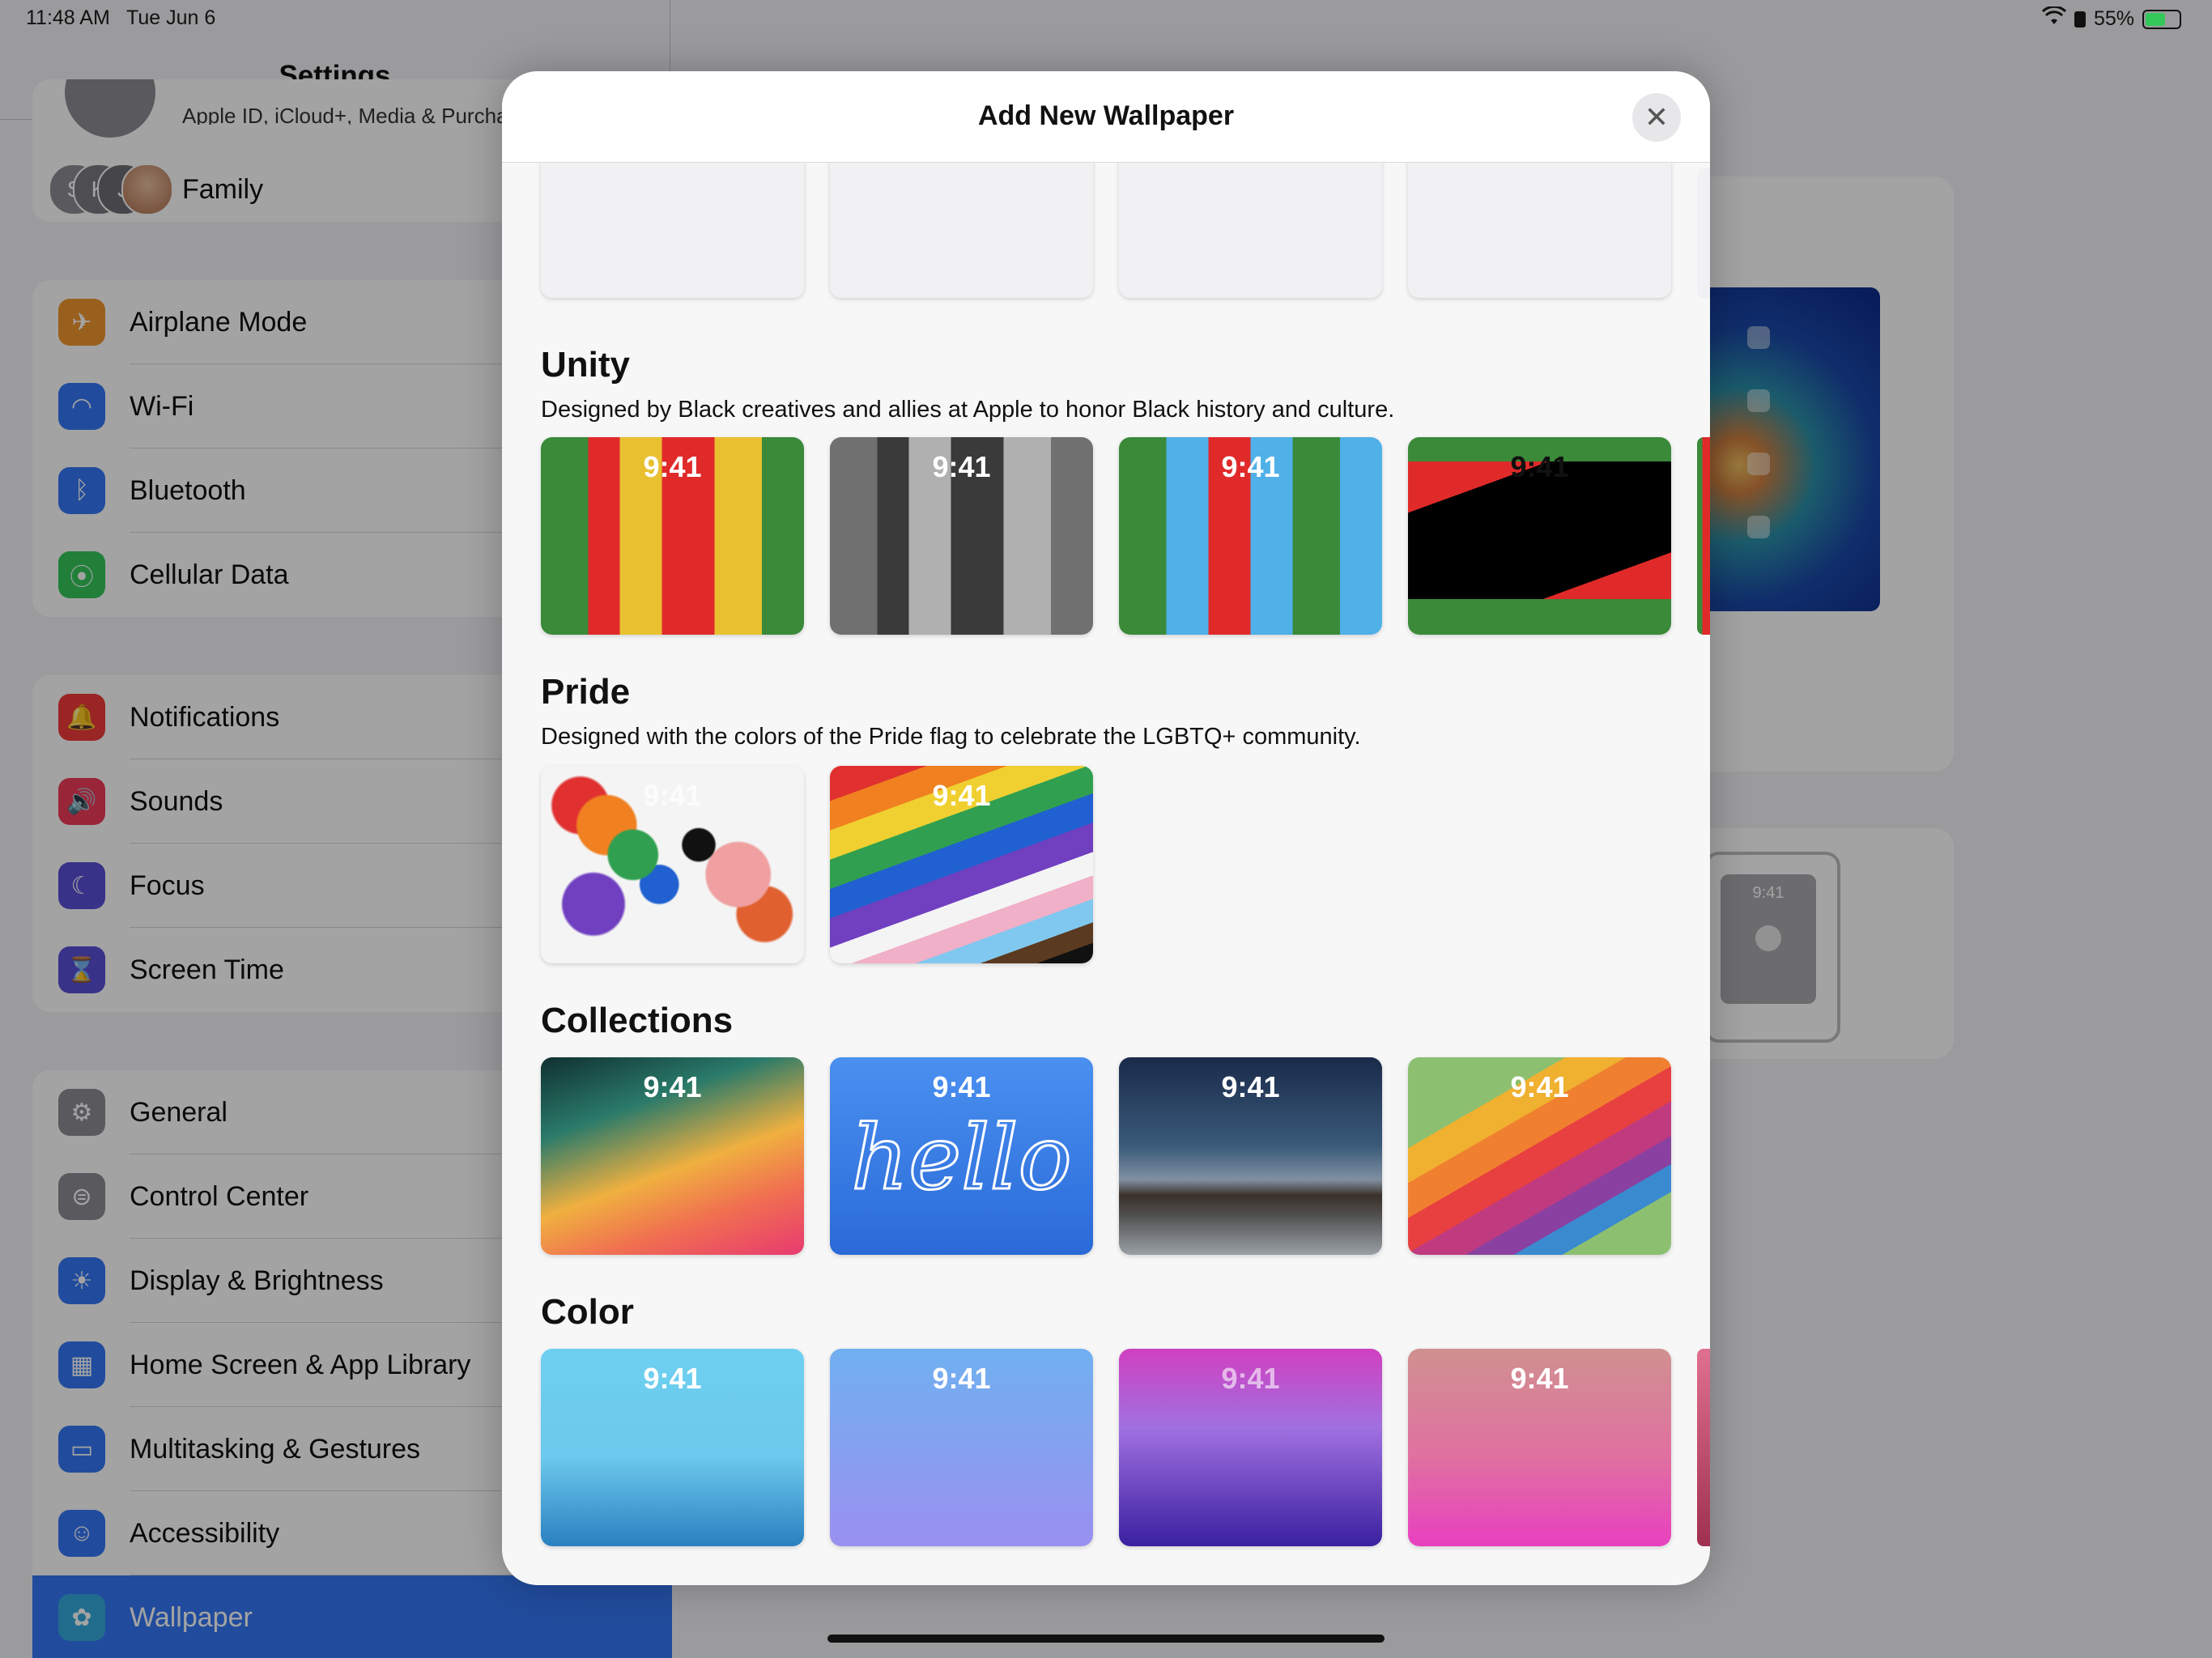  What do you see at coordinates (586, 692) in the screenshot?
I see `section-title-pride: Pride` at bounding box center [586, 692].